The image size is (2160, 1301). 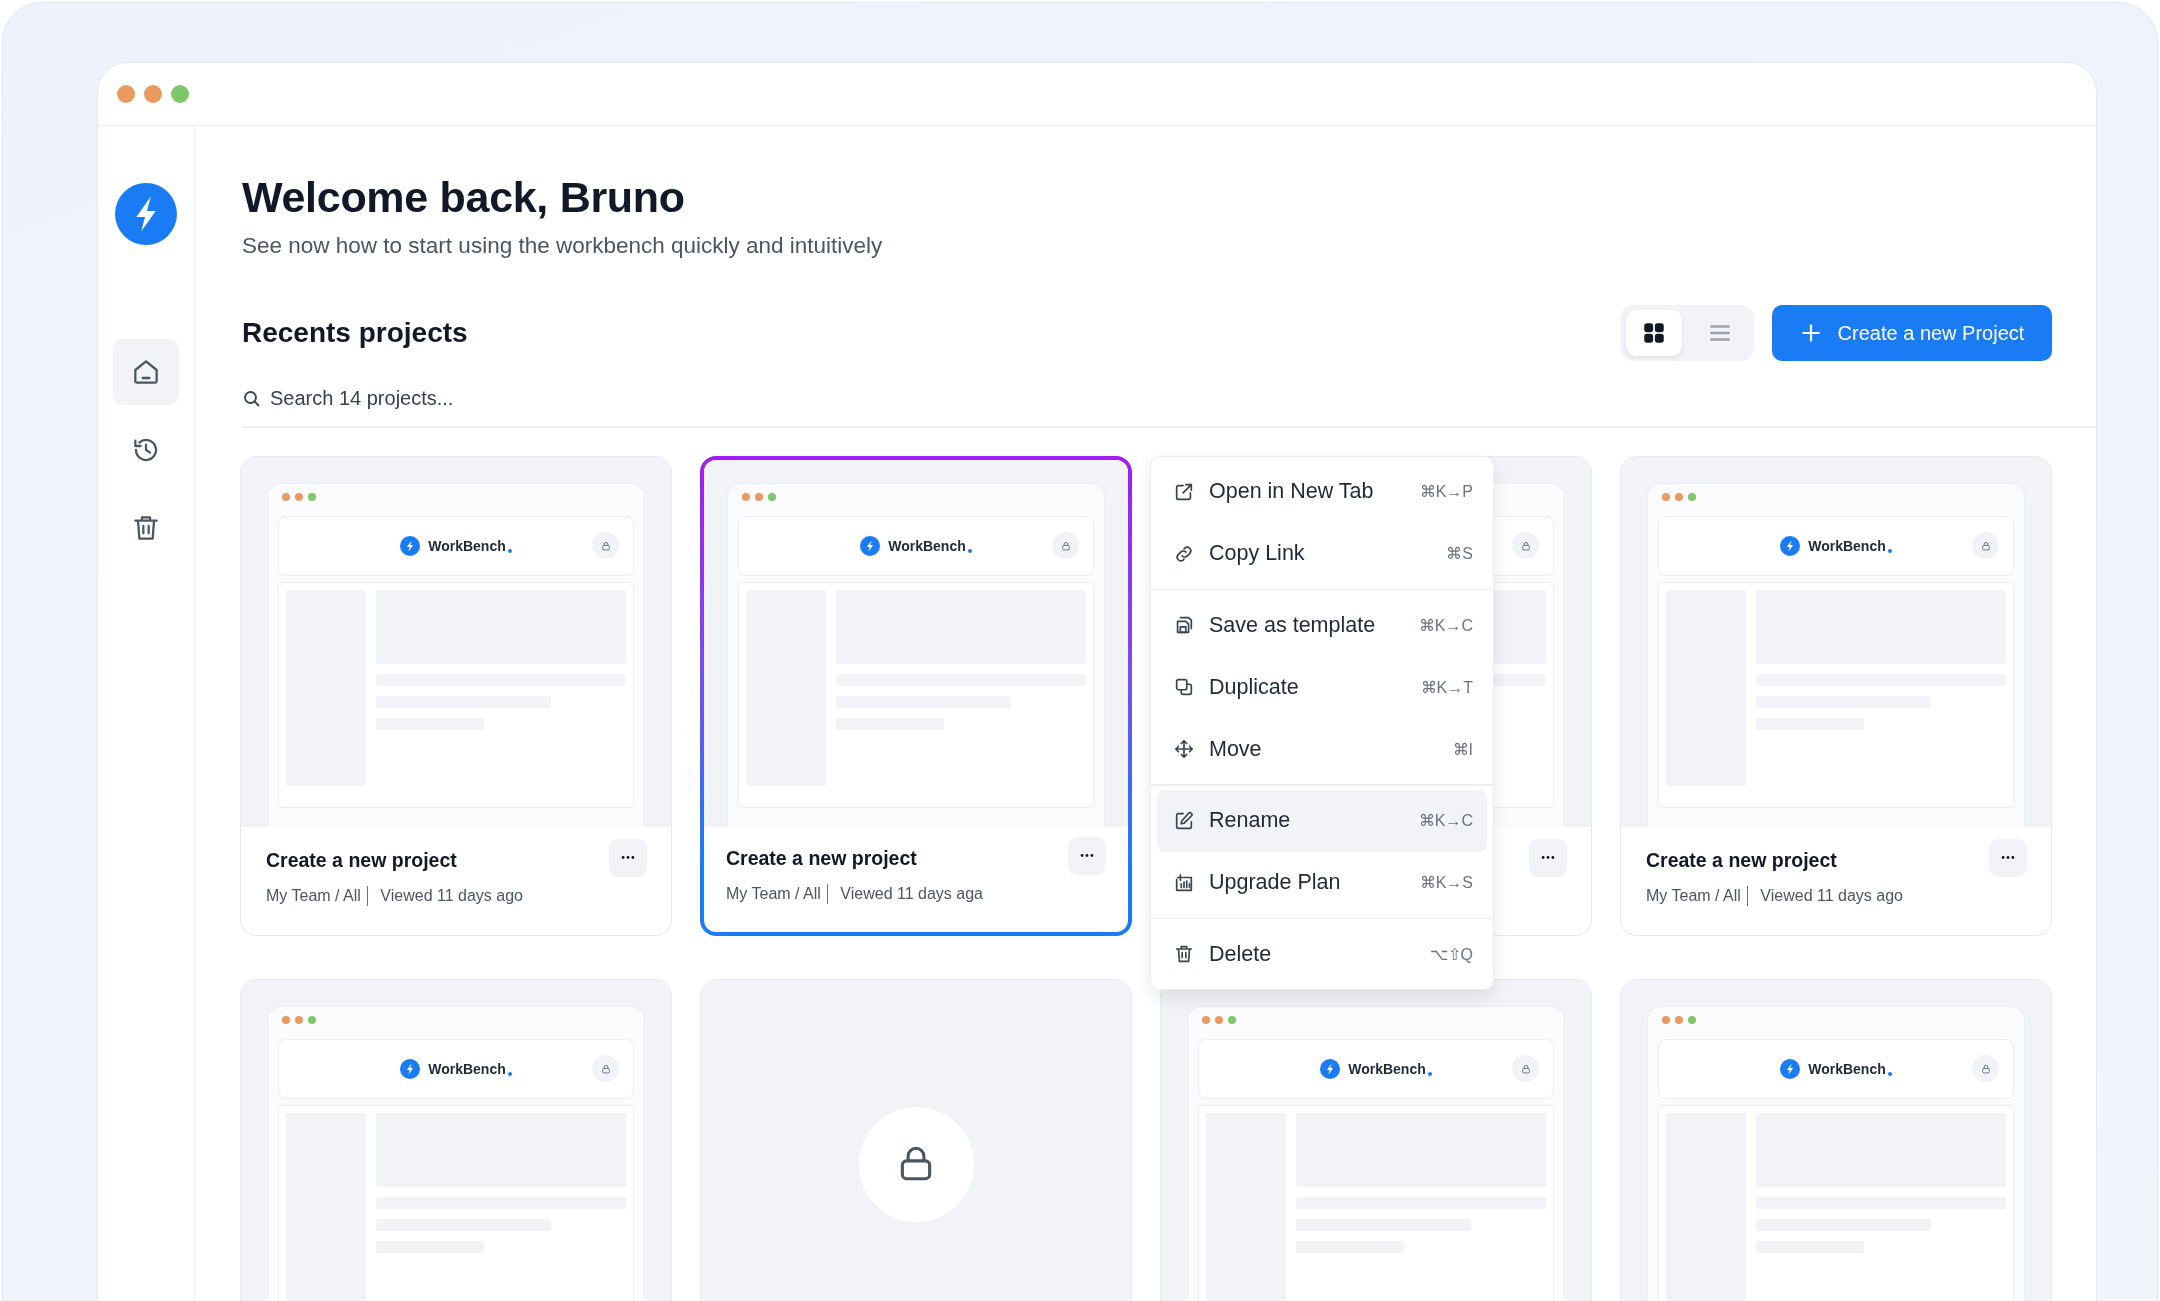 What do you see at coordinates (1241, 954) in the screenshot?
I see `menu-item-label: Delete` at bounding box center [1241, 954].